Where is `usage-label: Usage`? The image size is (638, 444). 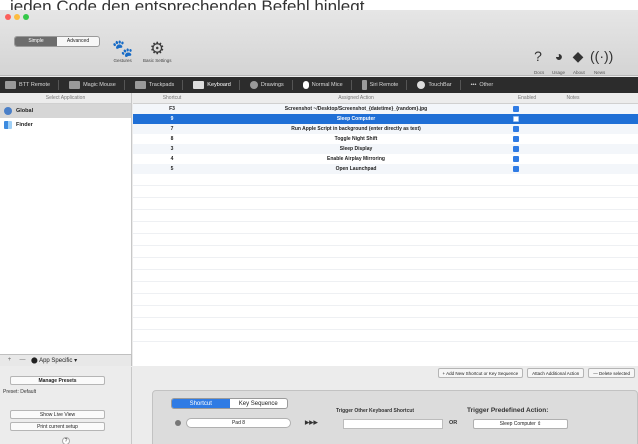 usage-label: Usage is located at coordinates (559, 72).